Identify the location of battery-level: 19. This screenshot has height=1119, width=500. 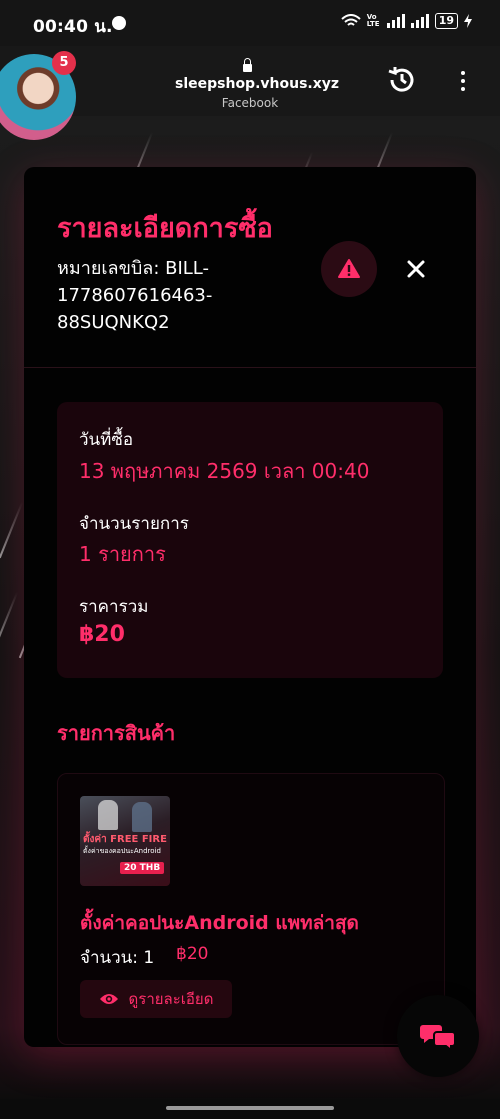
(446, 21).